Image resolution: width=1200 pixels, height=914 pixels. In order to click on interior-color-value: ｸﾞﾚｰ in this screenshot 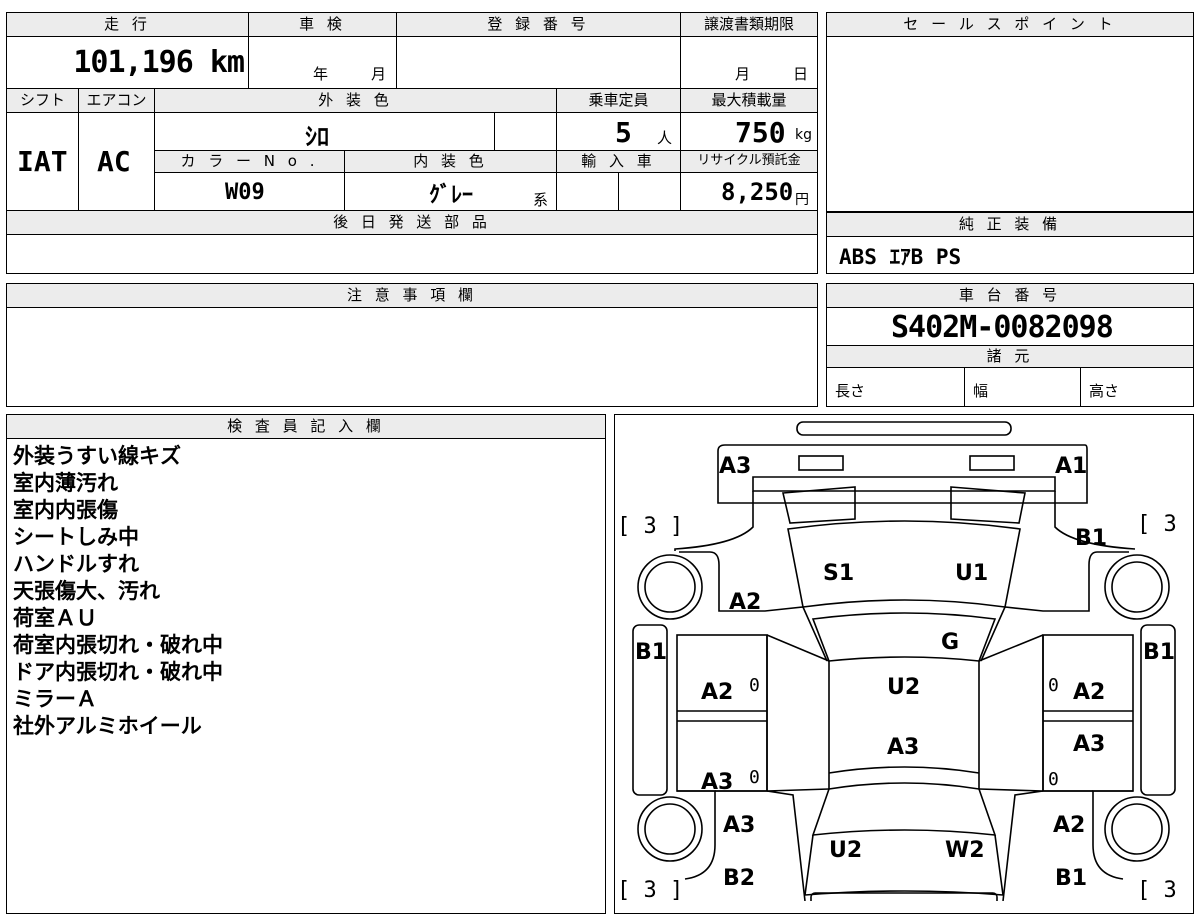, I will do `click(451, 195)`.